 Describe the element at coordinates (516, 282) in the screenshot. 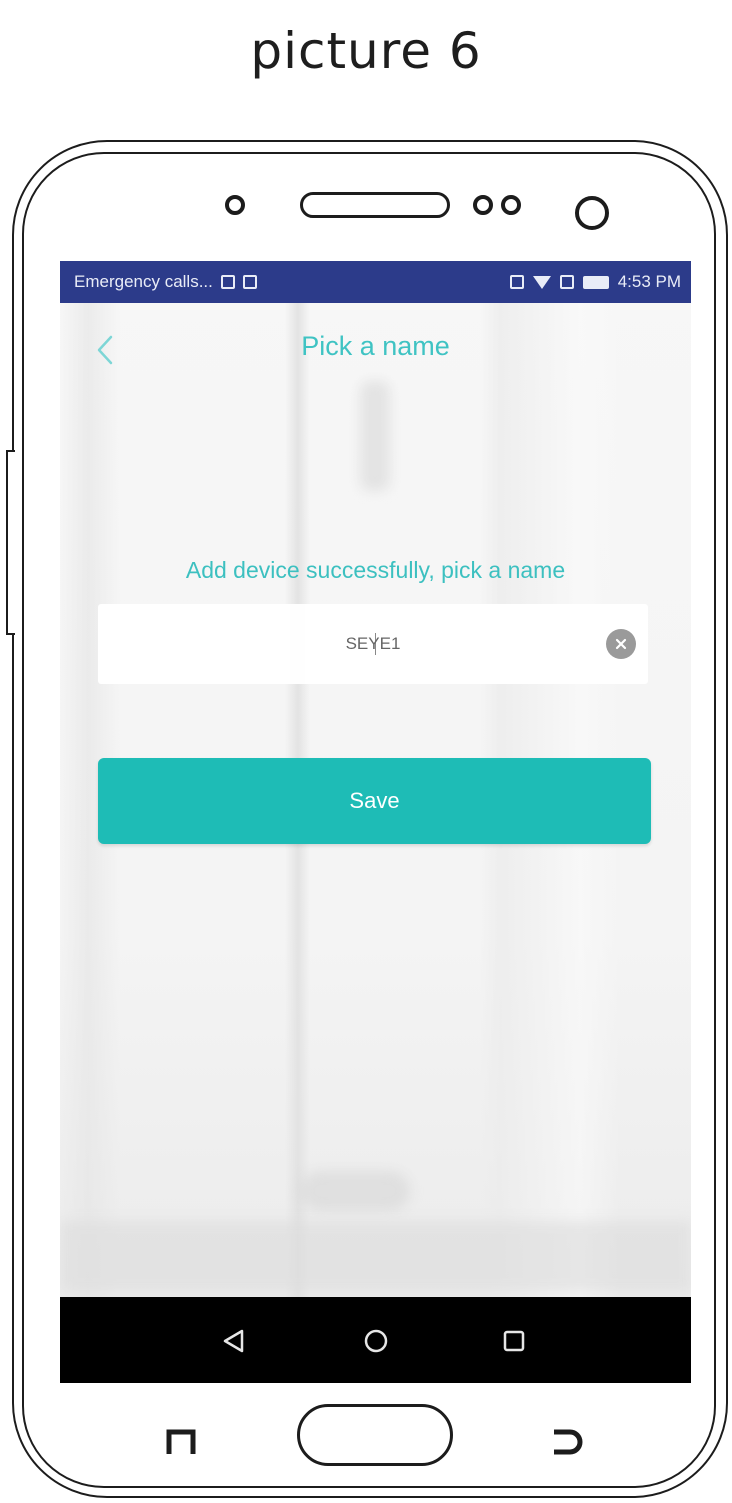

I see `vibrate-icon` at that location.